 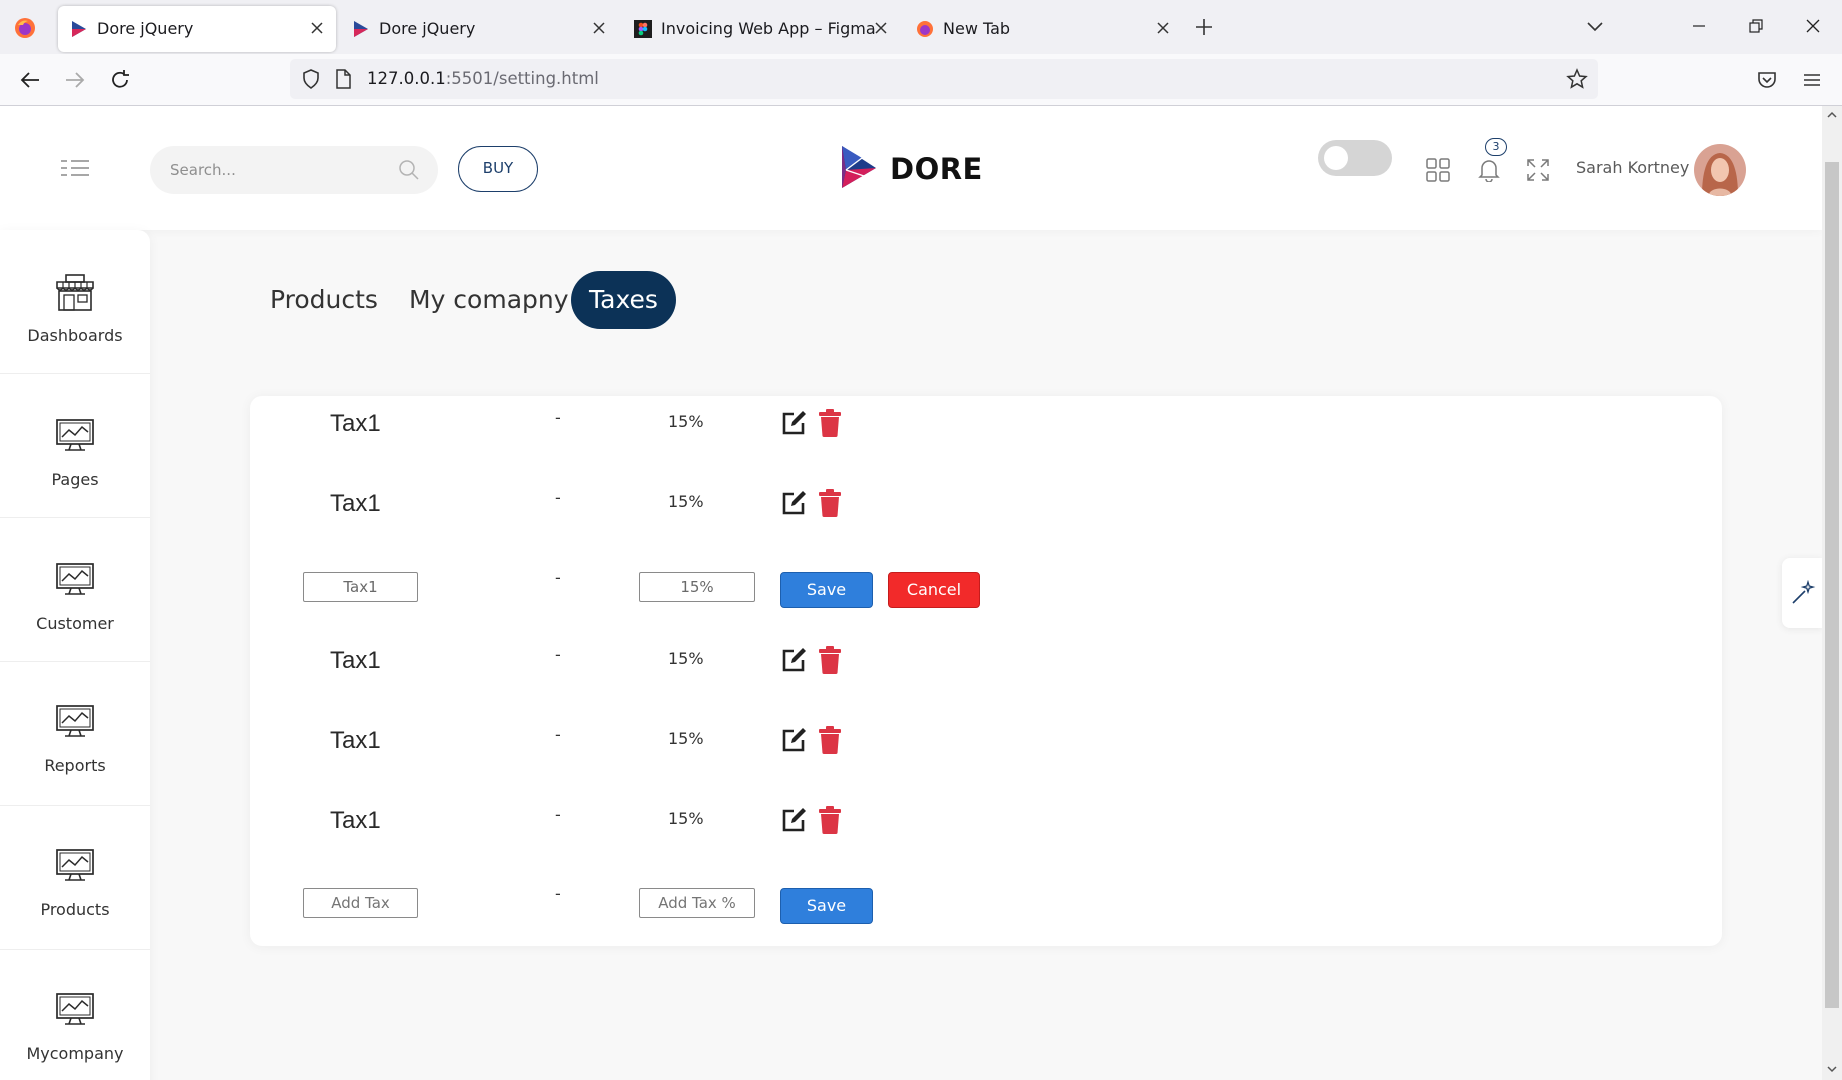 What do you see at coordinates (826, 906) in the screenshot?
I see `add-tax-save-button: Save` at bounding box center [826, 906].